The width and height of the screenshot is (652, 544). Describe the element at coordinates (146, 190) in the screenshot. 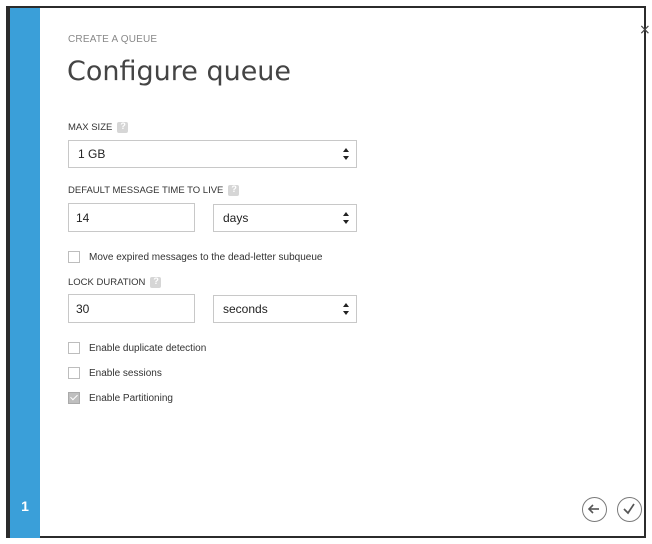

I see `ttl-label: DEFAULT MESSAGE TIME TO LIVE` at that location.